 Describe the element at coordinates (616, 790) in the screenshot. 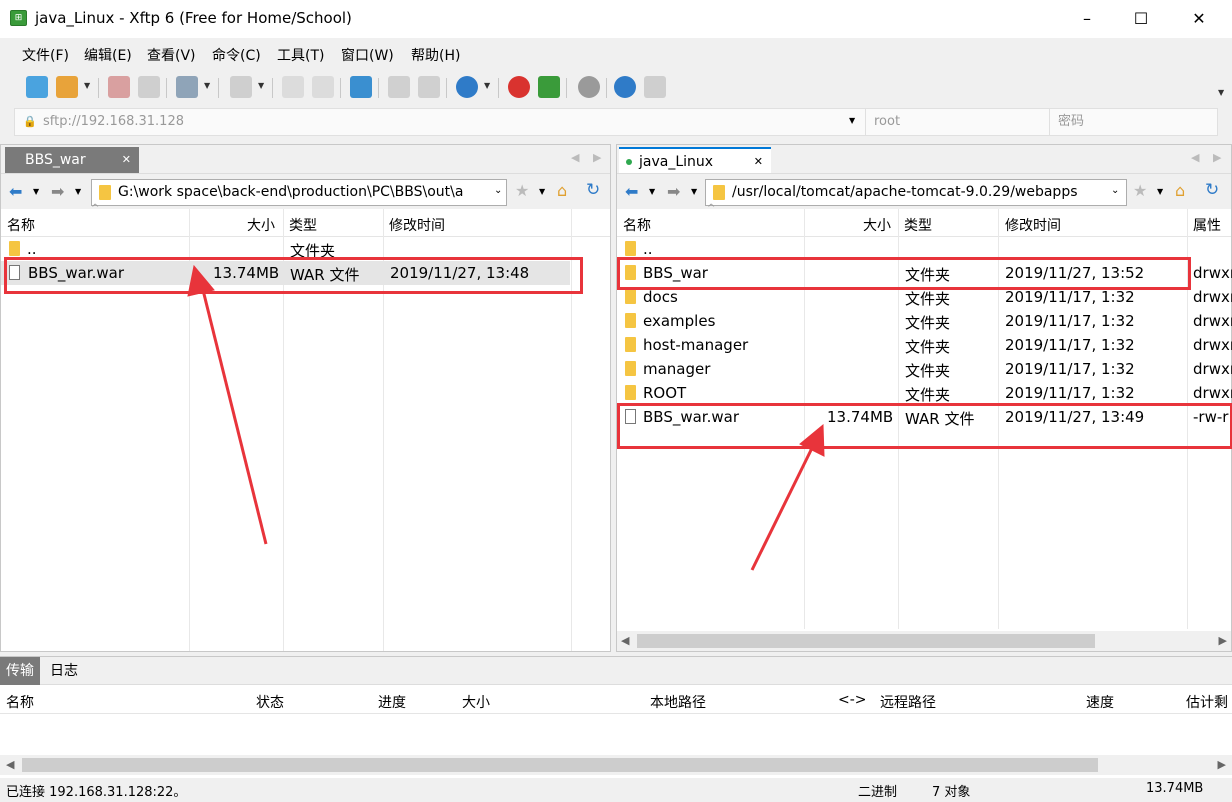

I see `status-bar: 已连接 192.168.31.128:22。 二进制 7 对象 13.74MB` at that location.